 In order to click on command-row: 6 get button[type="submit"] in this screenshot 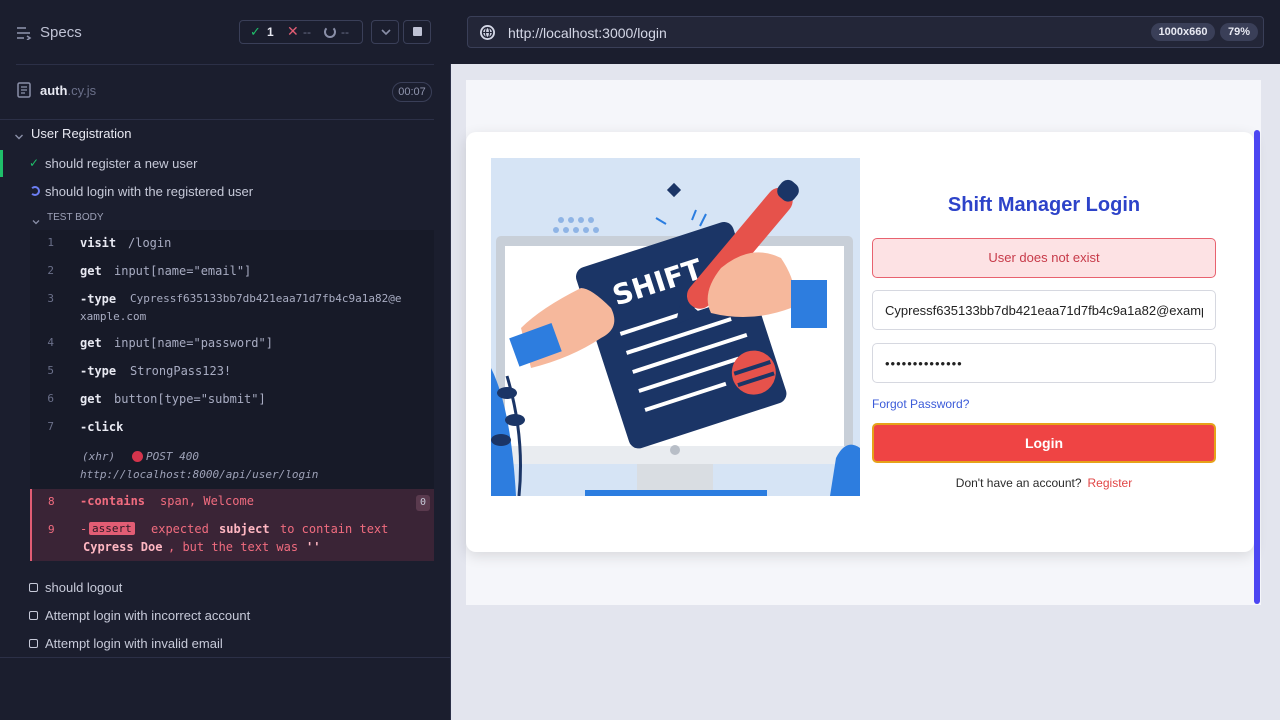, I will do `click(234, 402)`.